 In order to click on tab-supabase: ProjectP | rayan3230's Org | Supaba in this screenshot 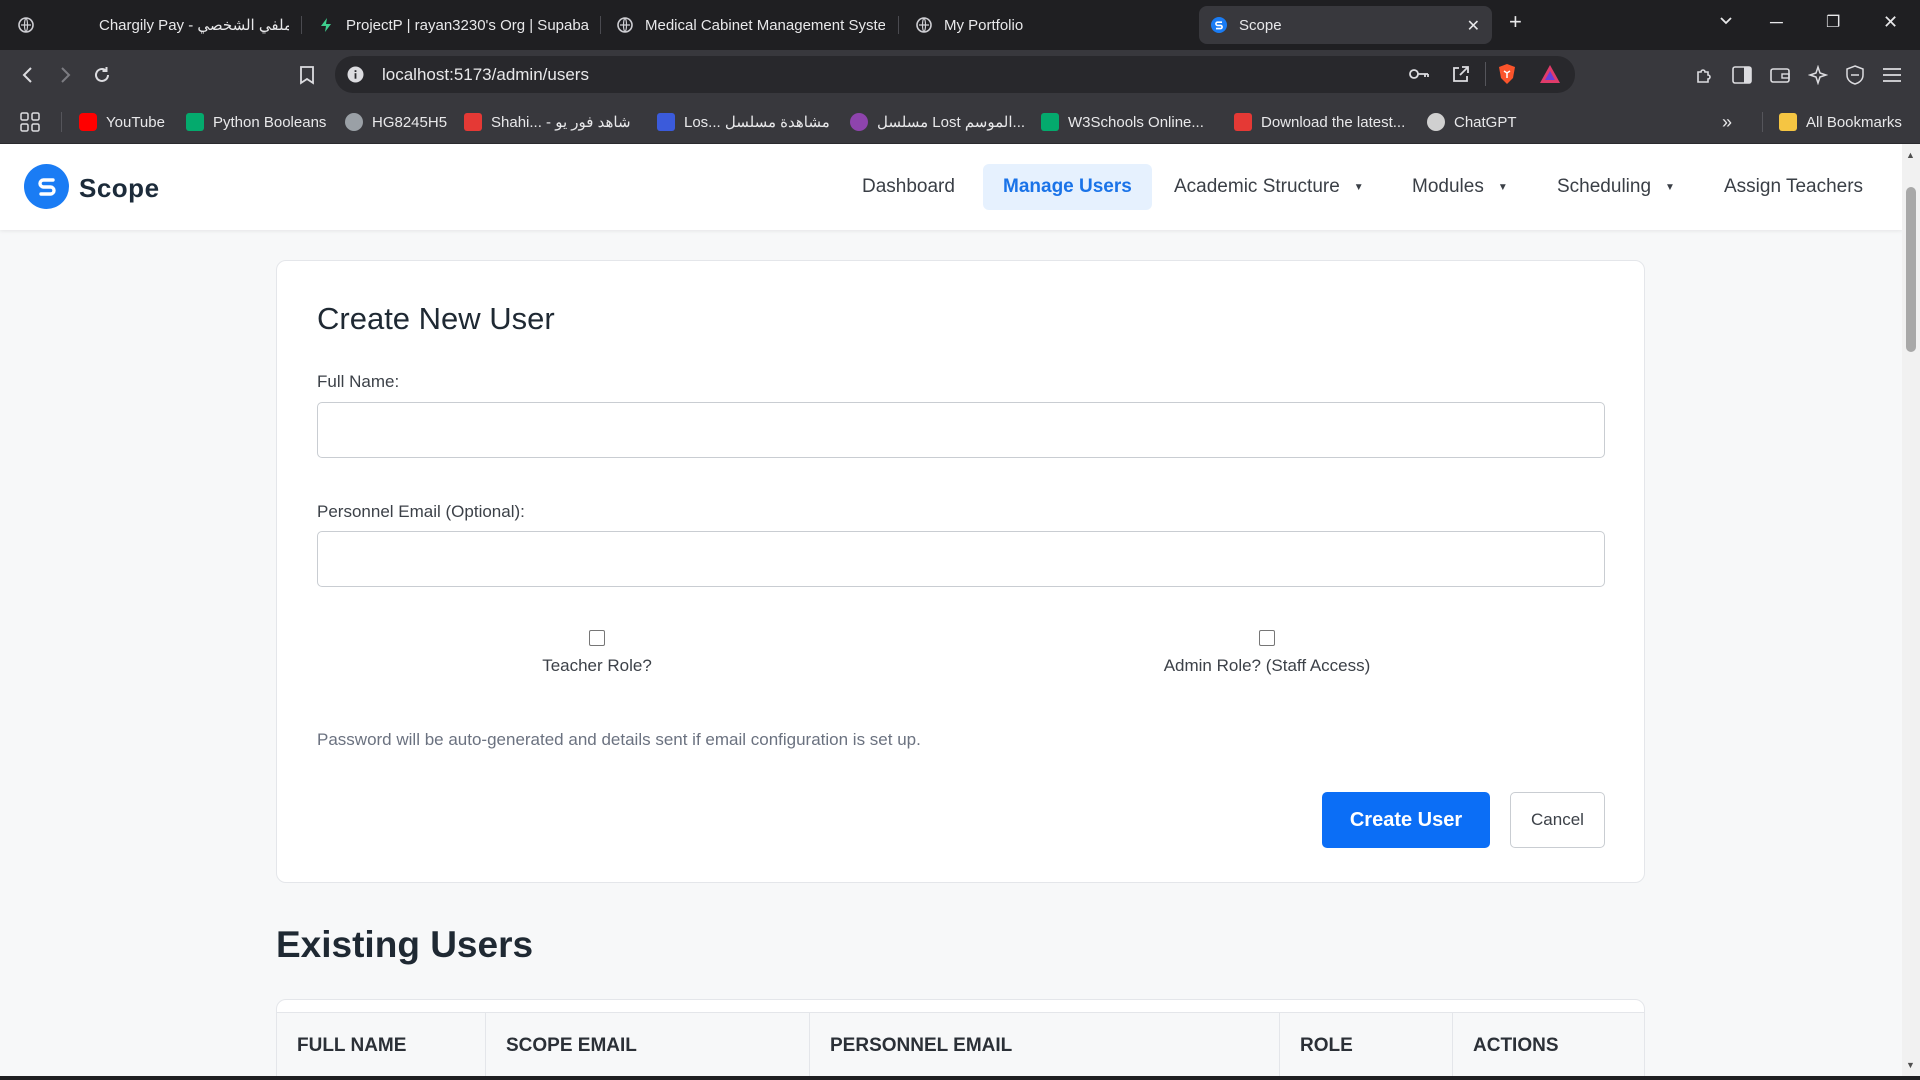, I will do `click(454, 25)`.